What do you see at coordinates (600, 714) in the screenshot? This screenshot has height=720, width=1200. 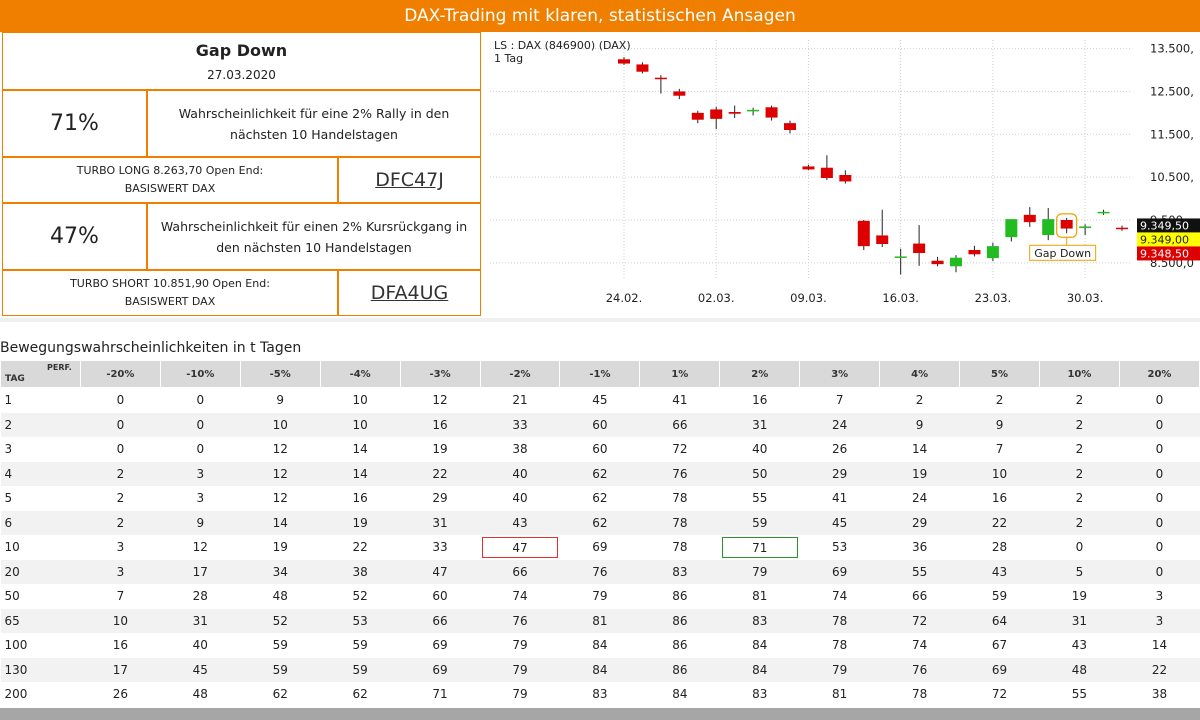 I see `bottom-scrollbar` at bounding box center [600, 714].